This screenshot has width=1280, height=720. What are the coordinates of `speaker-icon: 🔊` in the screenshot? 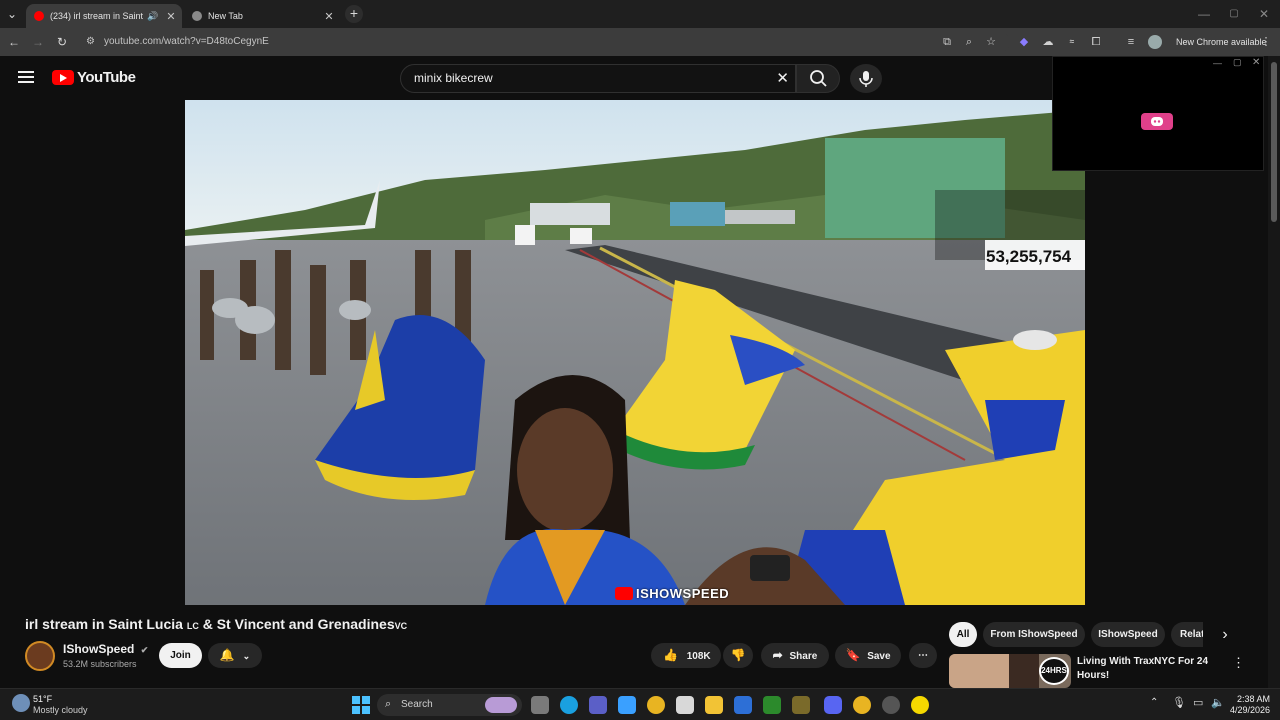 It's located at (153, 16).